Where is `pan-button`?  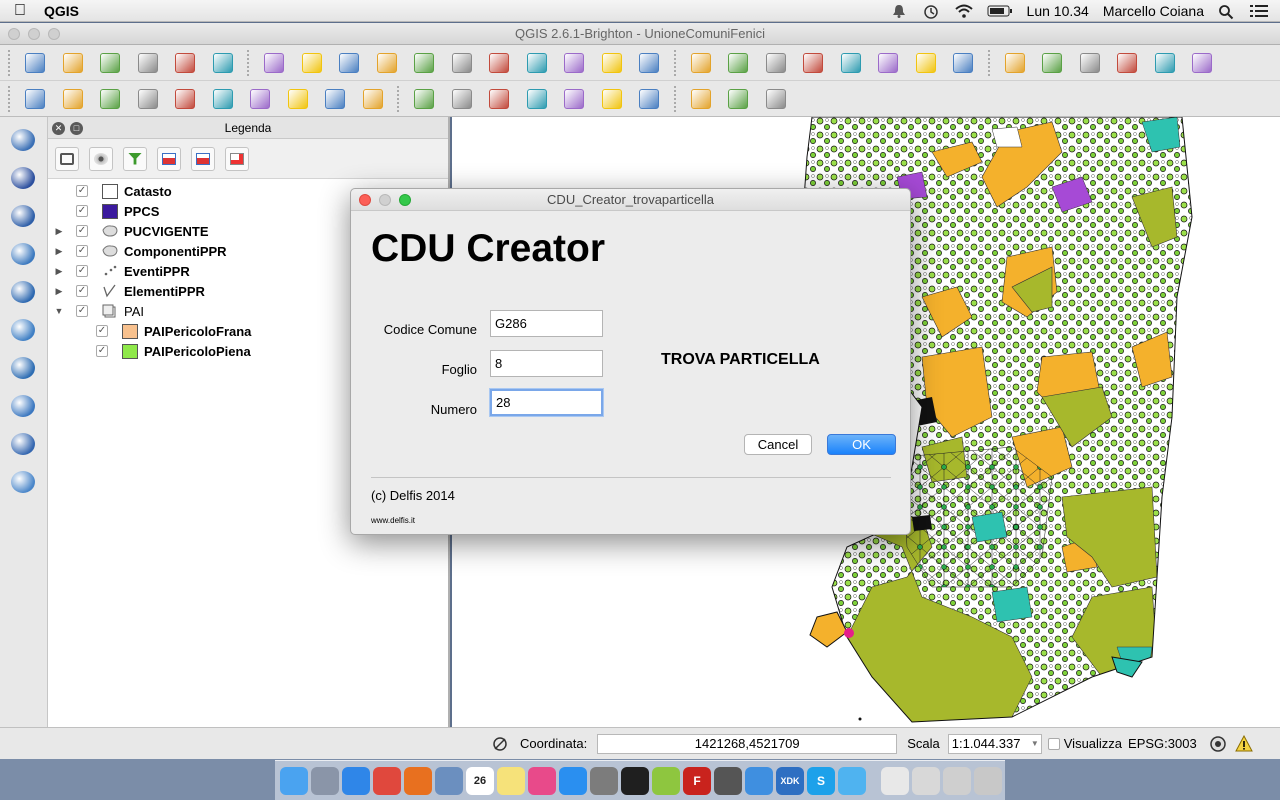 pan-button is located at coordinates (274, 63).